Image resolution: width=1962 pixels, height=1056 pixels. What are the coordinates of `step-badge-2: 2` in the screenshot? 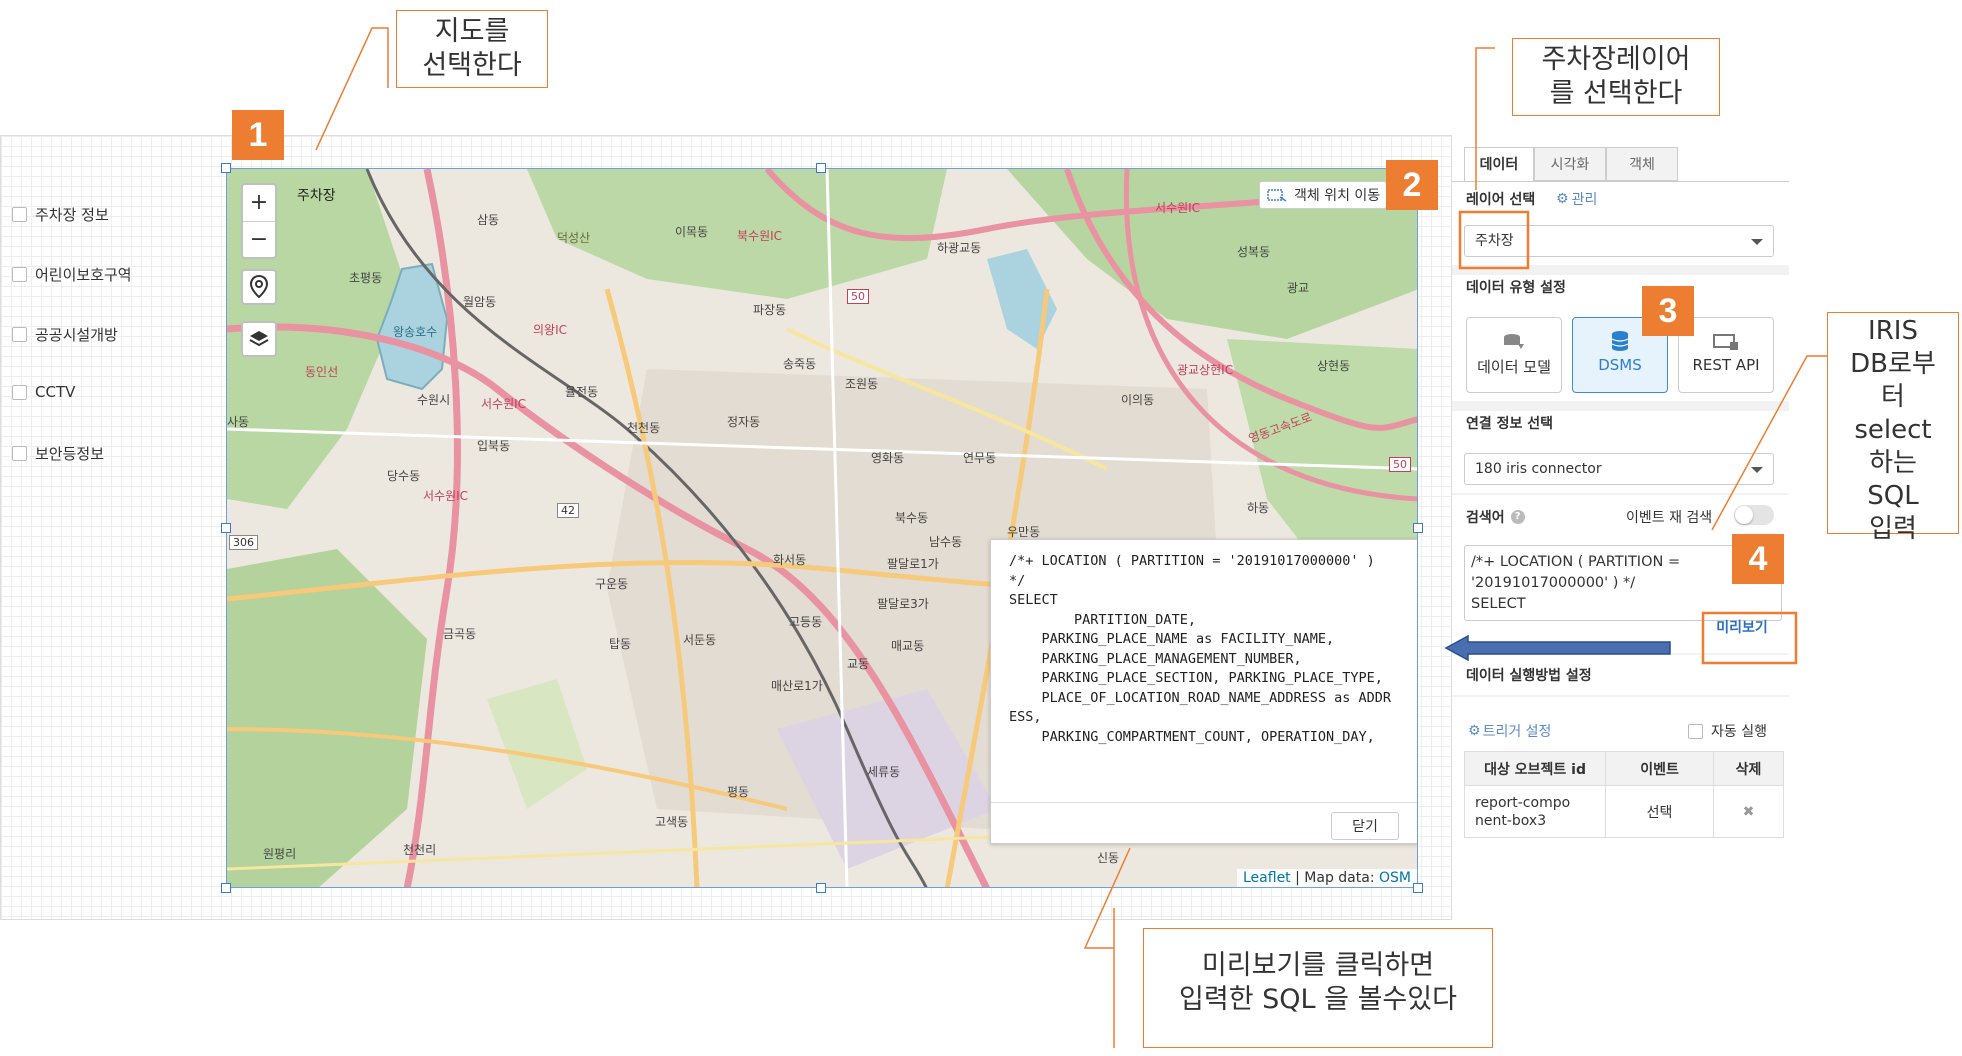 It's located at (1412, 185).